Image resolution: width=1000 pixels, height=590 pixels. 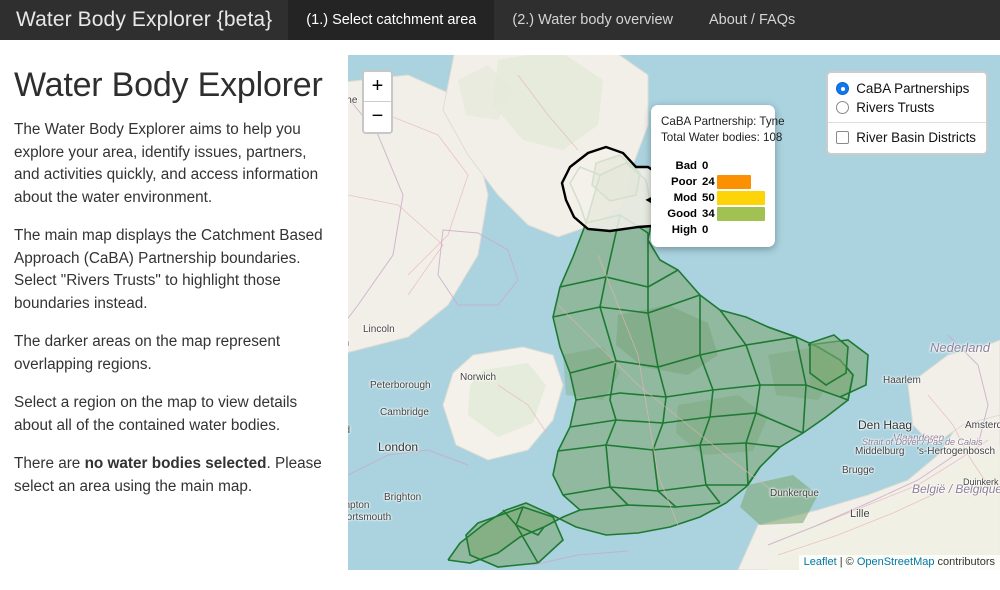 I want to click on map-attribution: Leaflet | © OpenStreetMap contributors, so click(x=899, y=562).